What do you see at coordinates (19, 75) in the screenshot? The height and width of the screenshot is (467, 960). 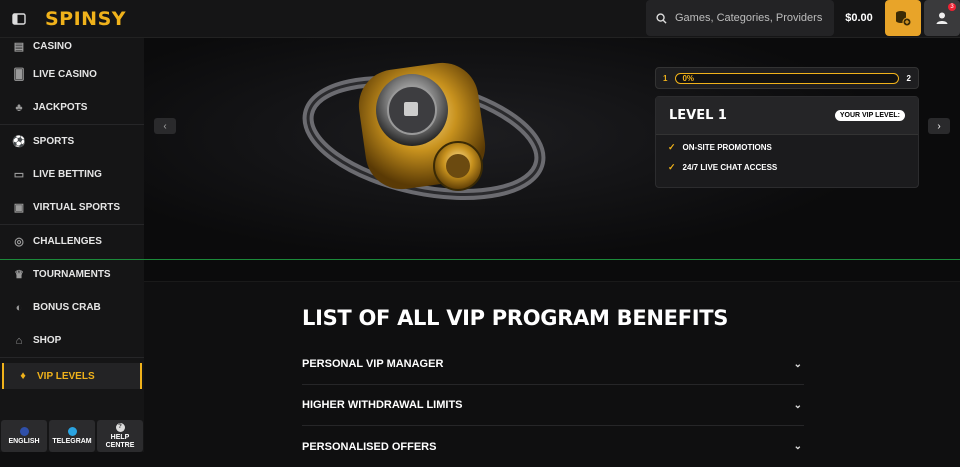 I see `cards-icon: 🂠` at bounding box center [19, 75].